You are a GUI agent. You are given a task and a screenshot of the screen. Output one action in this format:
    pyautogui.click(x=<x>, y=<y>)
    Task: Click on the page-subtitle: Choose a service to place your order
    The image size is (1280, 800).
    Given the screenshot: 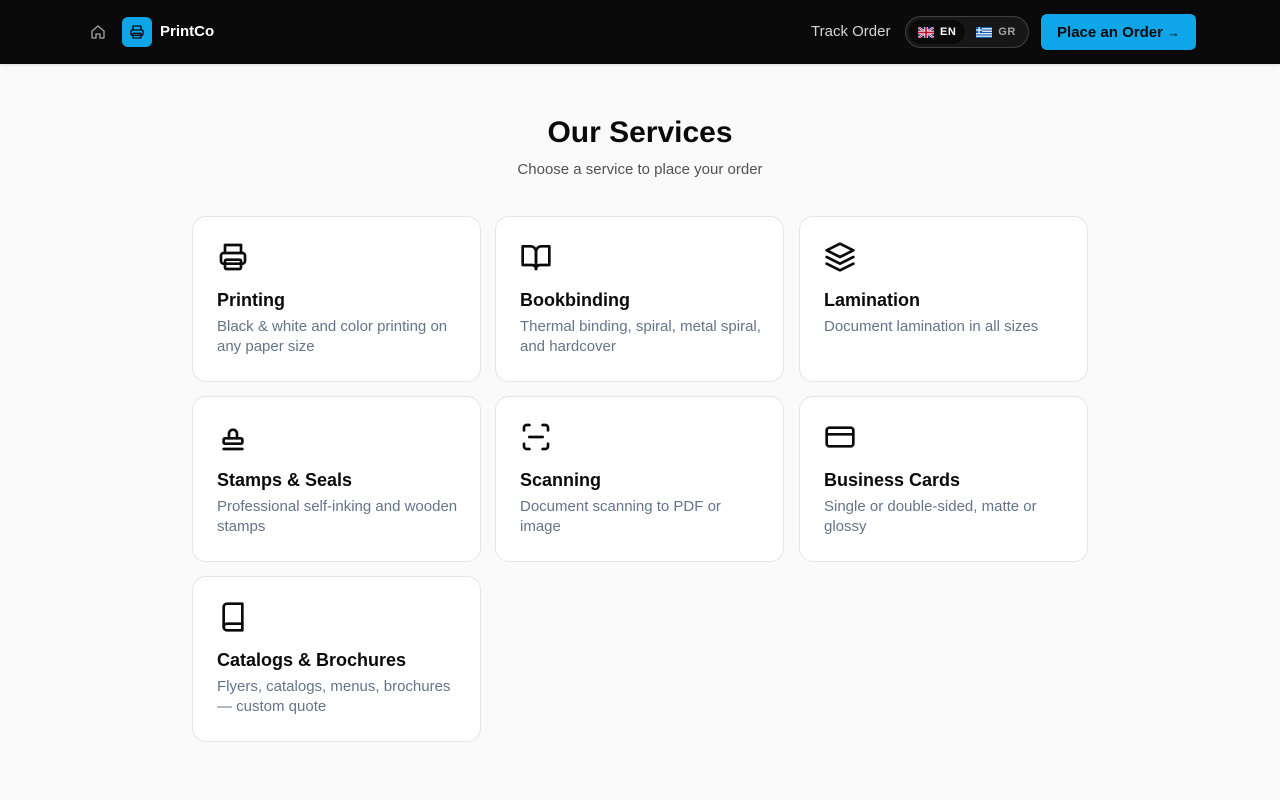 What is the action you would take?
    pyautogui.click(x=640, y=169)
    